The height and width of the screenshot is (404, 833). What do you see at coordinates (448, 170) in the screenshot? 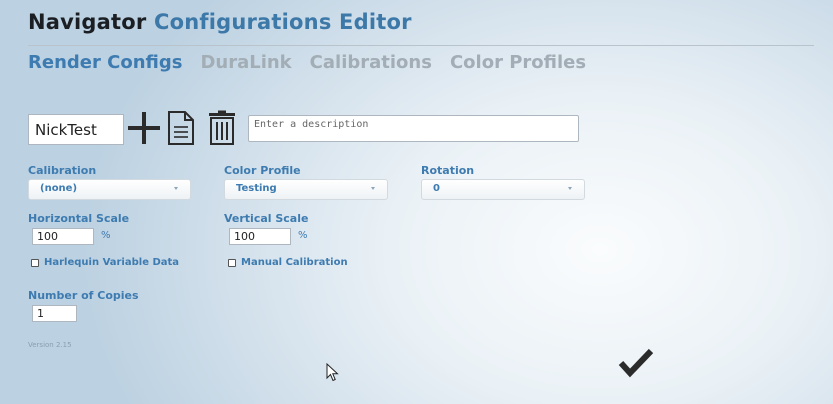
I see `rotation-label: Rotation` at bounding box center [448, 170].